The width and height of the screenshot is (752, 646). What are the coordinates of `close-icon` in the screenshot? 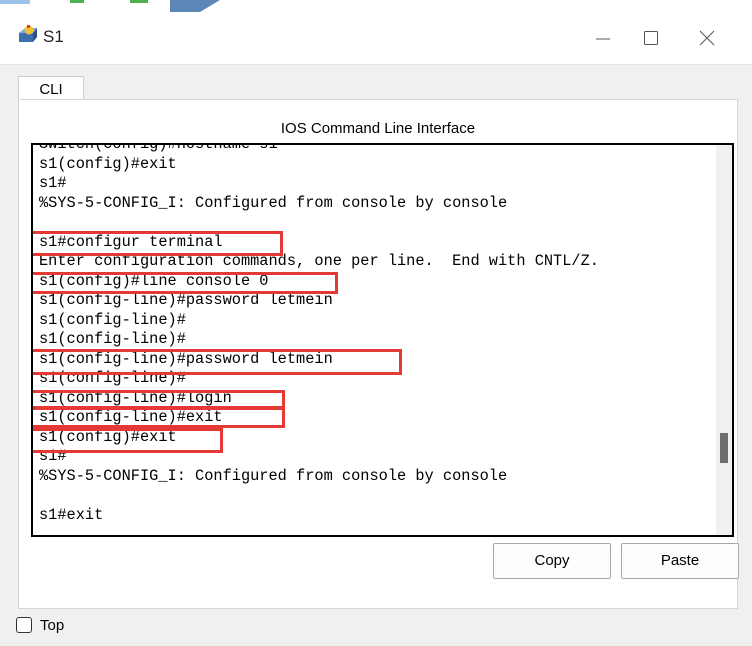 It's located at (707, 38).